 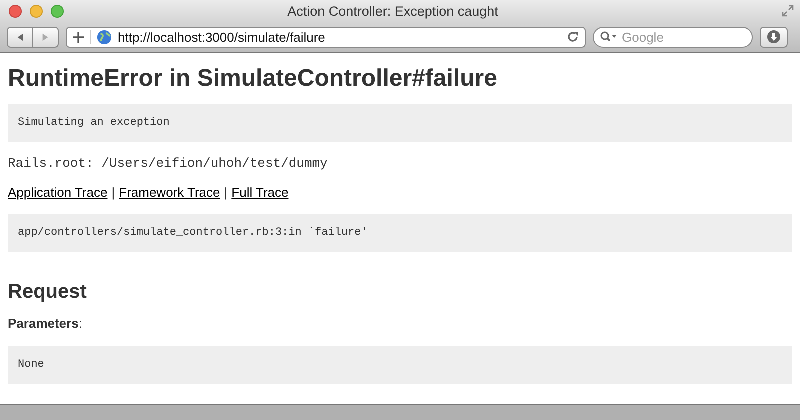 What do you see at coordinates (400, 233) in the screenshot?
I see `trace-text: app/controllers/simulate_controller.rb:3:in `failure'` at bounding box center [400, 233].